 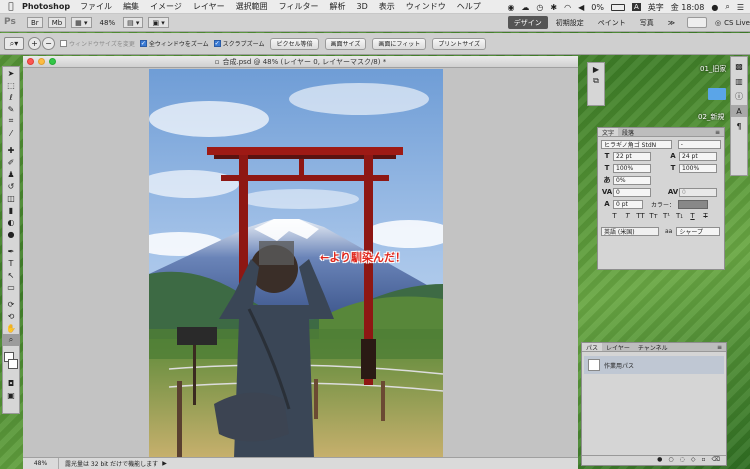 What do you see at coordinates (714, 7) in the screenshot?
I see `user-icon: ●` at bounding box center [714, 7].